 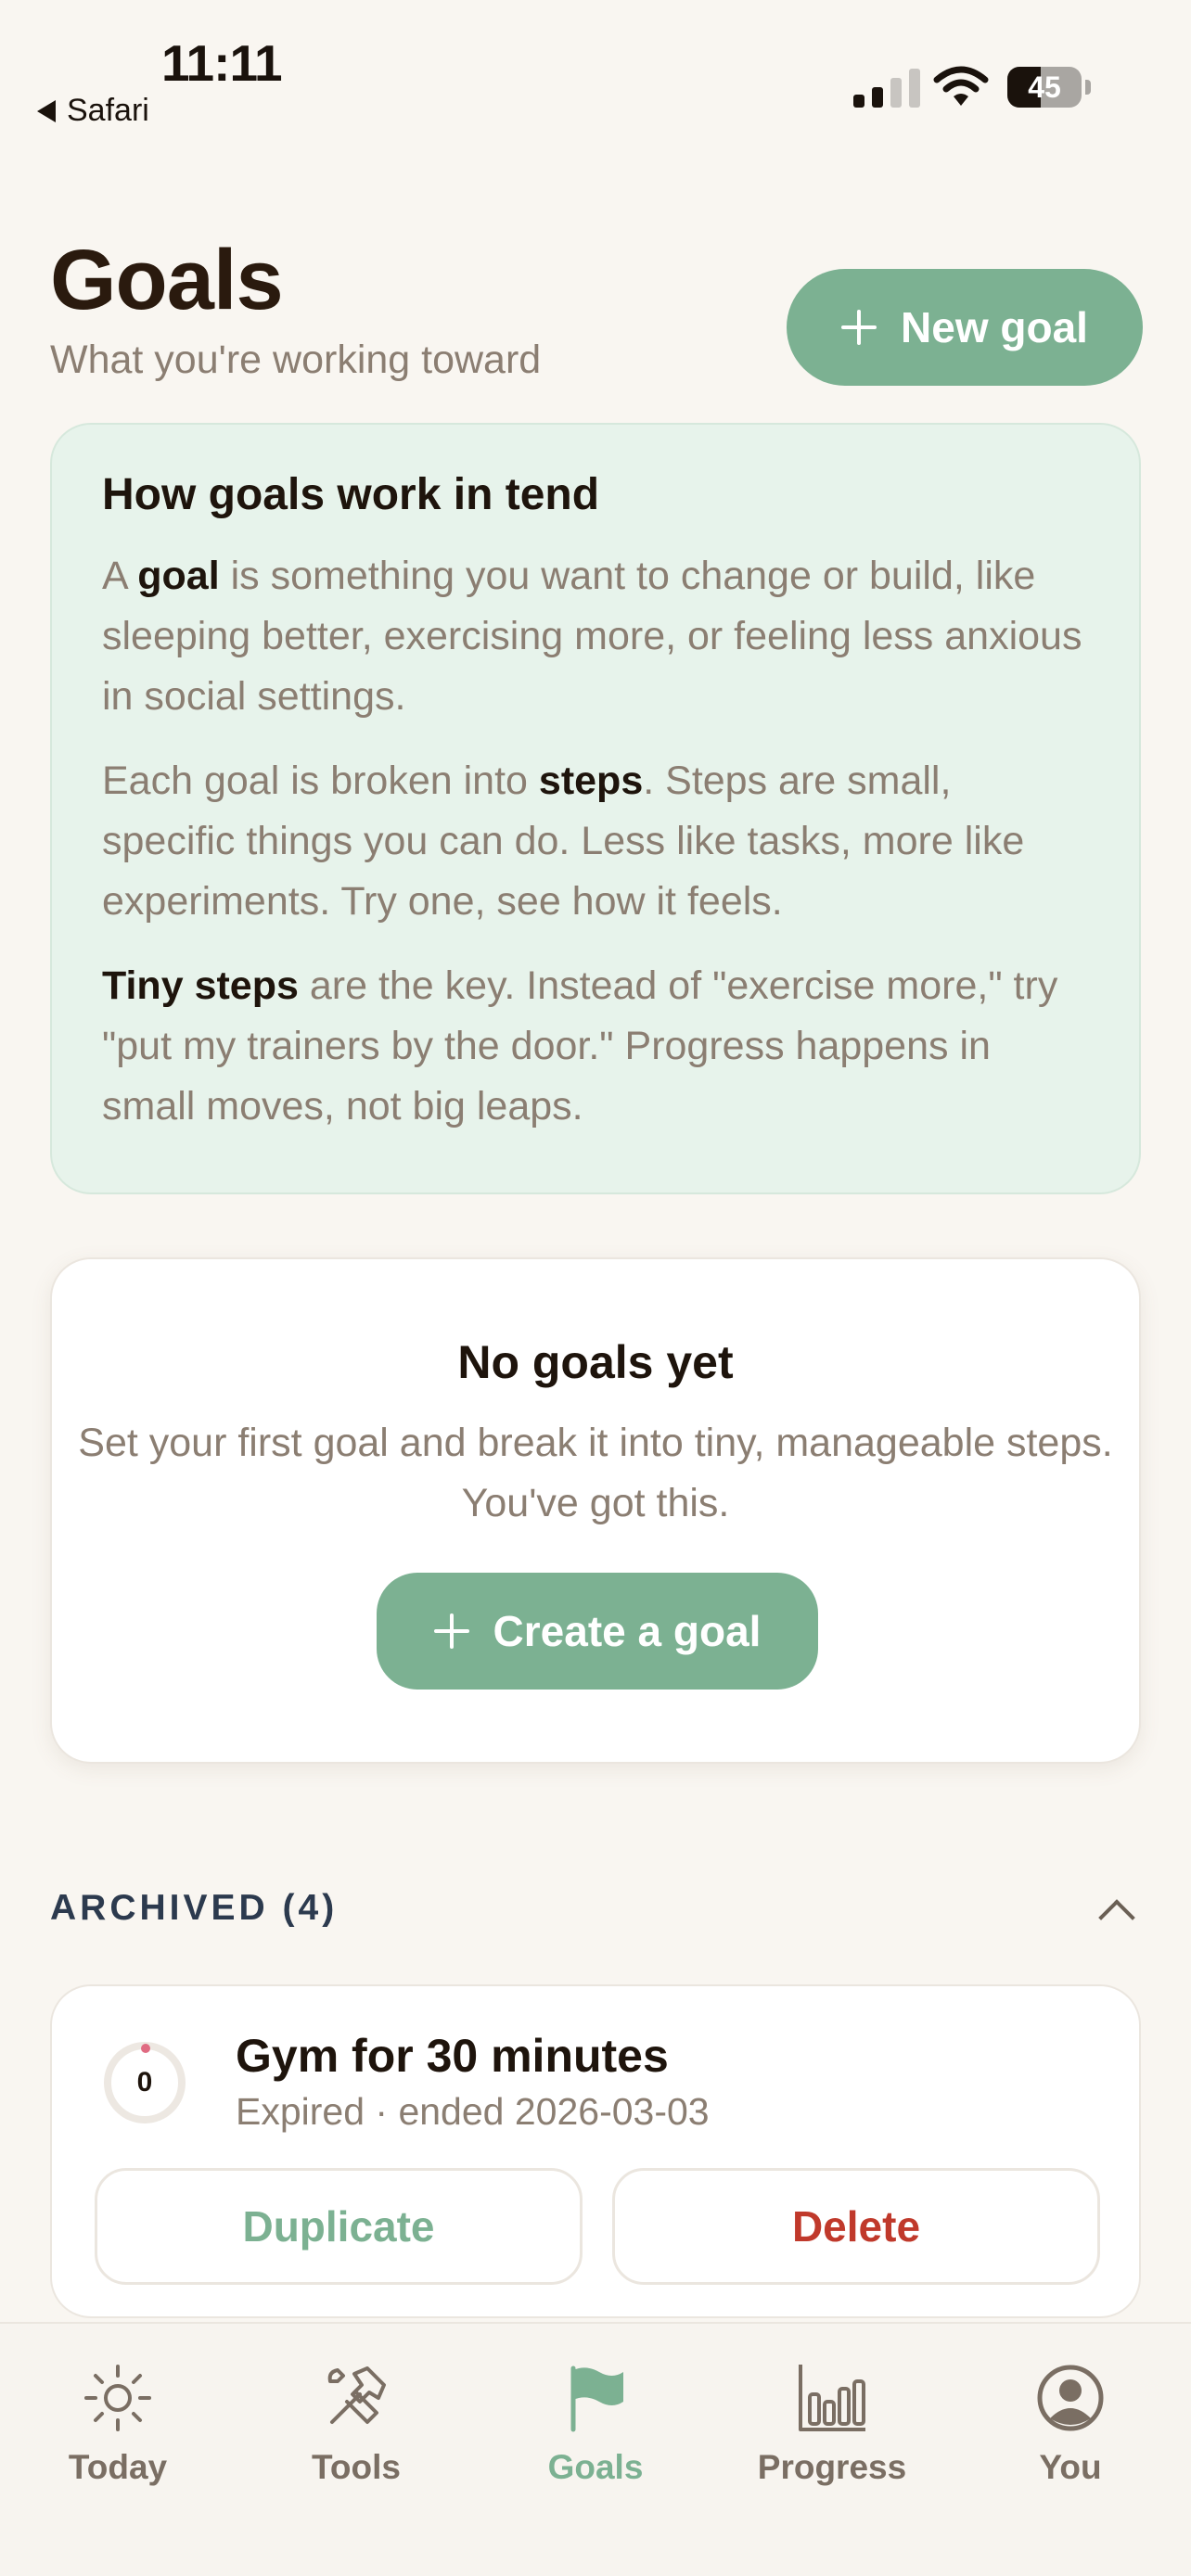 What do you see at coordinates (595, 1362) in the screenshot?
I see `empty-state-title: No goals yet` at bounding box center [595, 1362].